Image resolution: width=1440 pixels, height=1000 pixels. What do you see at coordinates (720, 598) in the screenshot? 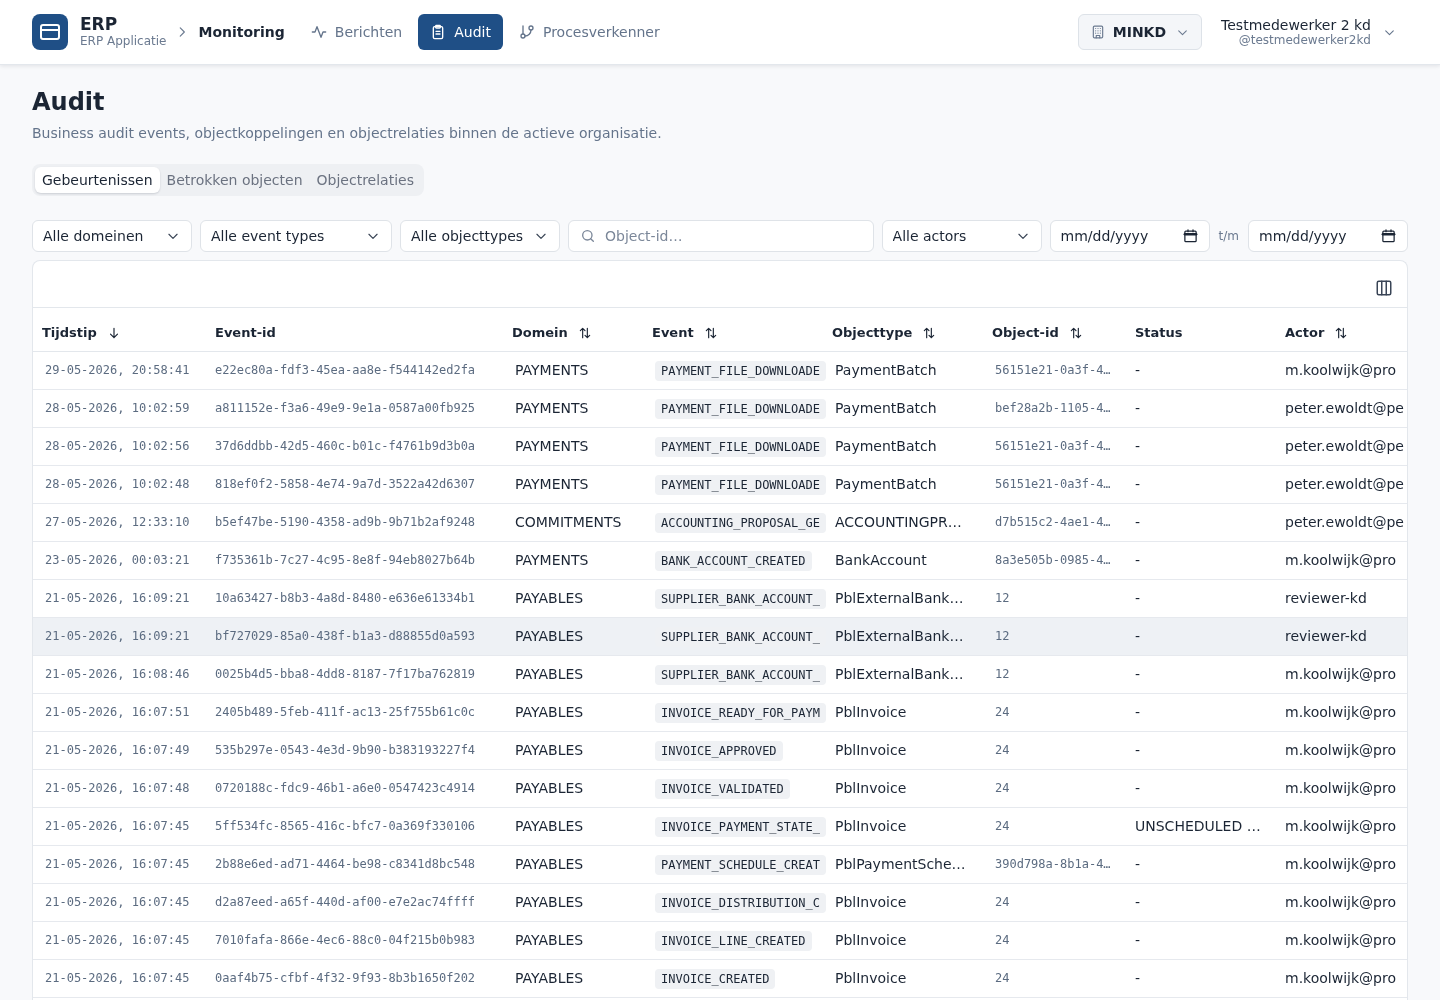
I see `table-row: 21-05-2026, 16:09:21 10a63427-b8b3-4a8d-8480-e636e61334b1 PAYABLES SUPPLIER_BANK_ACCOUNT_ PblExternalBank… 12 - reviewer-kd` at bounding box center [720, 598].